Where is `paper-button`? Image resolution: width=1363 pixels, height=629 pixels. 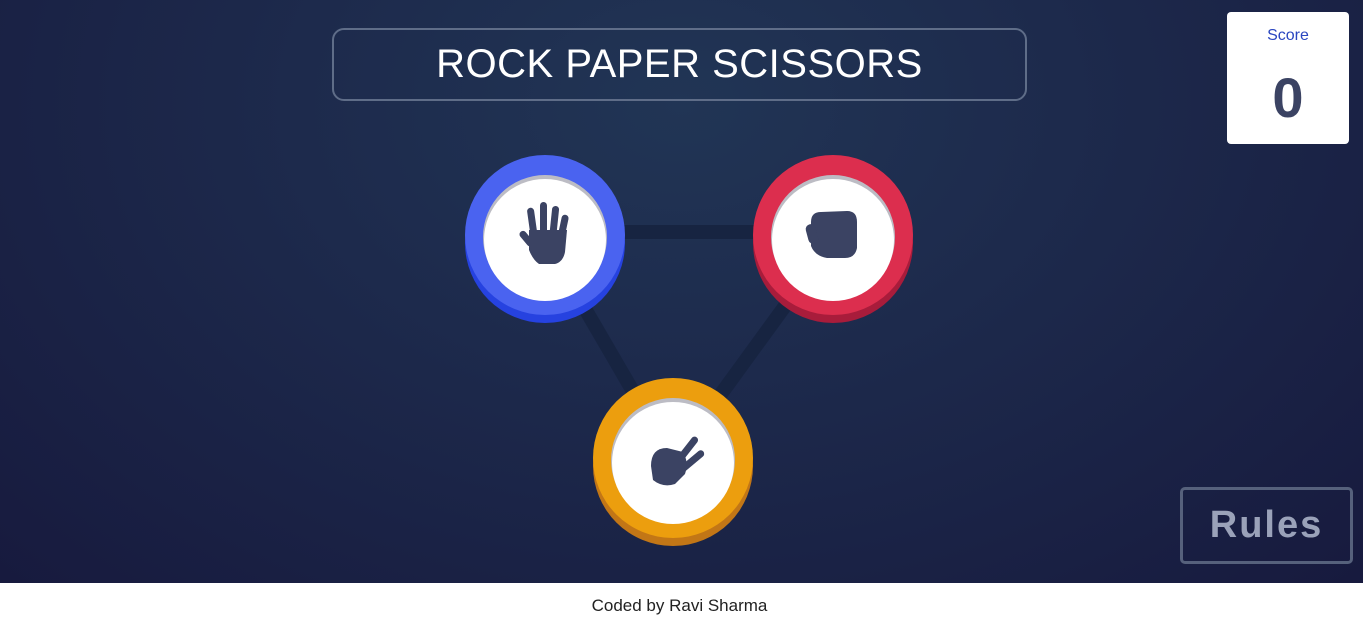
paper-button is located at coordinates (545, 239).